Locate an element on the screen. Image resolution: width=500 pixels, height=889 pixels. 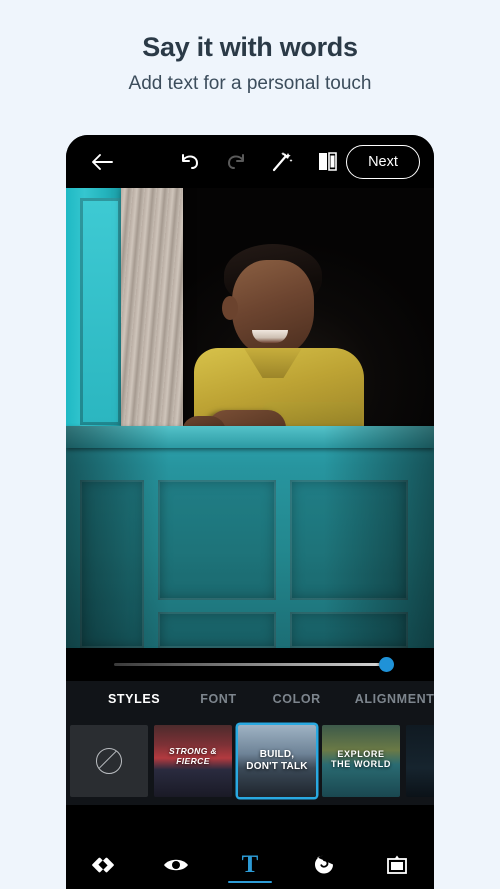
frame-icon is located at coordinates (397, 864).